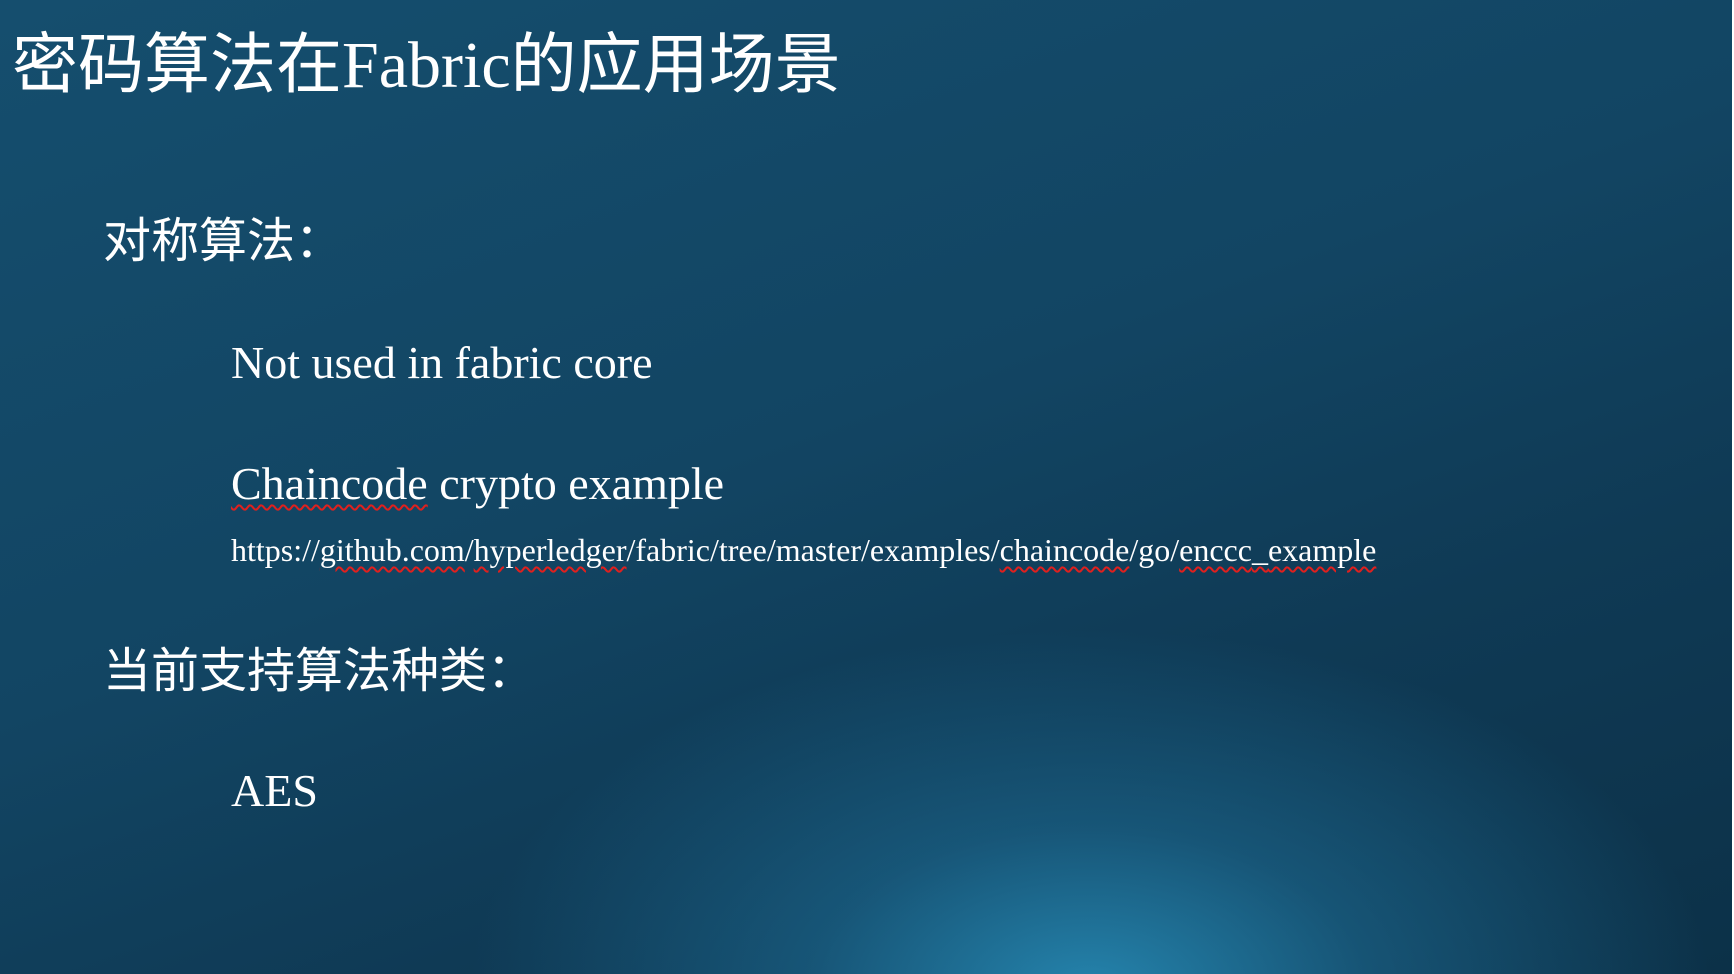 This screenshot has width=1734, height=974. What do you see at coordinates (576, 483) in the screenshot?
I see `bullet-chaincode-rest: crypto example` at bounding box center [576, 483].